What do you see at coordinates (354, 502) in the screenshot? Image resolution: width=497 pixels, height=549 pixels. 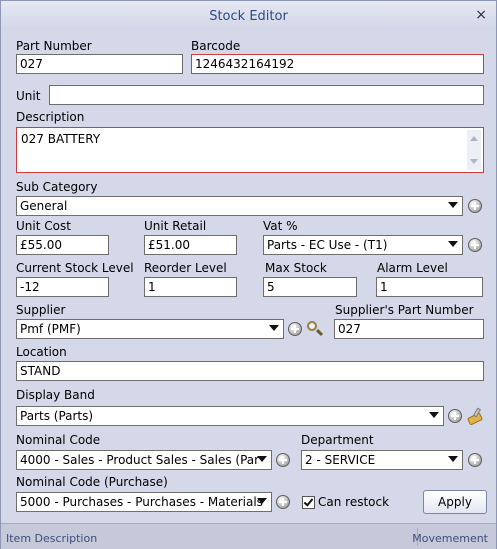 I see `can-restock-label: Can restock` at bounding box center [354, 502].